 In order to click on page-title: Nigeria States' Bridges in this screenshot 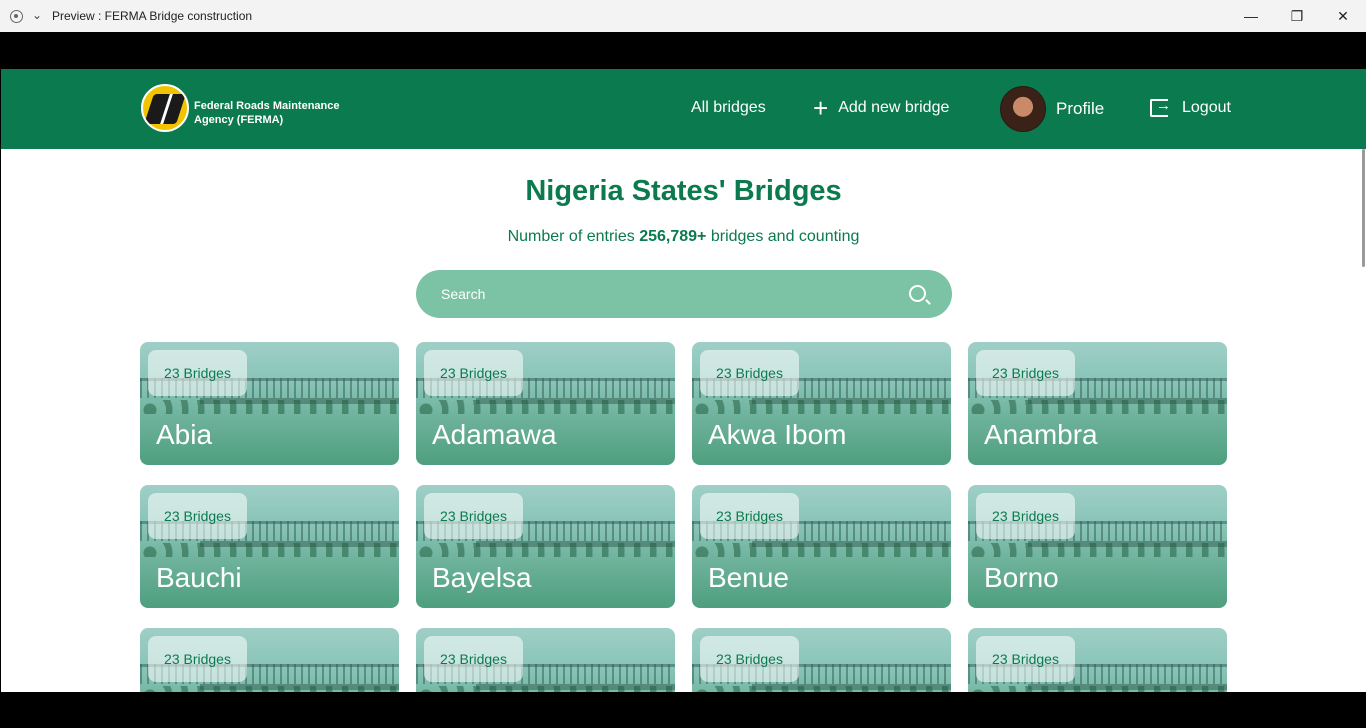, I will do `click(683, 191)`.